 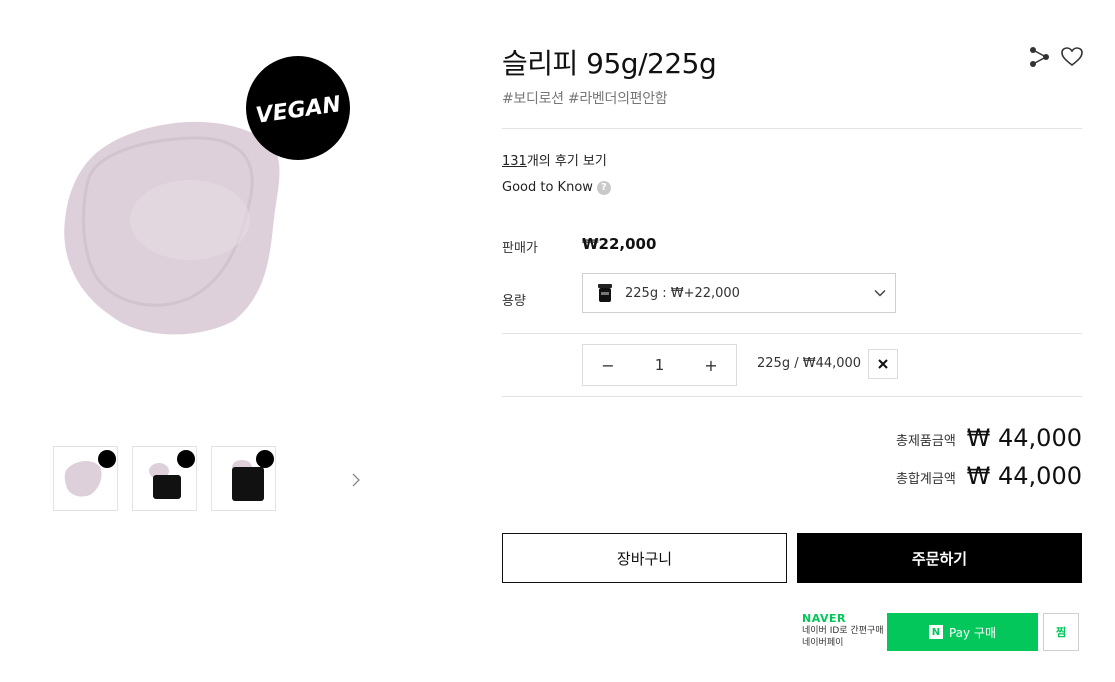 What do you see at coordinates (356, 480) in the screenshot?
I see `chevron-right-icon` at bounding box center [356, 480].